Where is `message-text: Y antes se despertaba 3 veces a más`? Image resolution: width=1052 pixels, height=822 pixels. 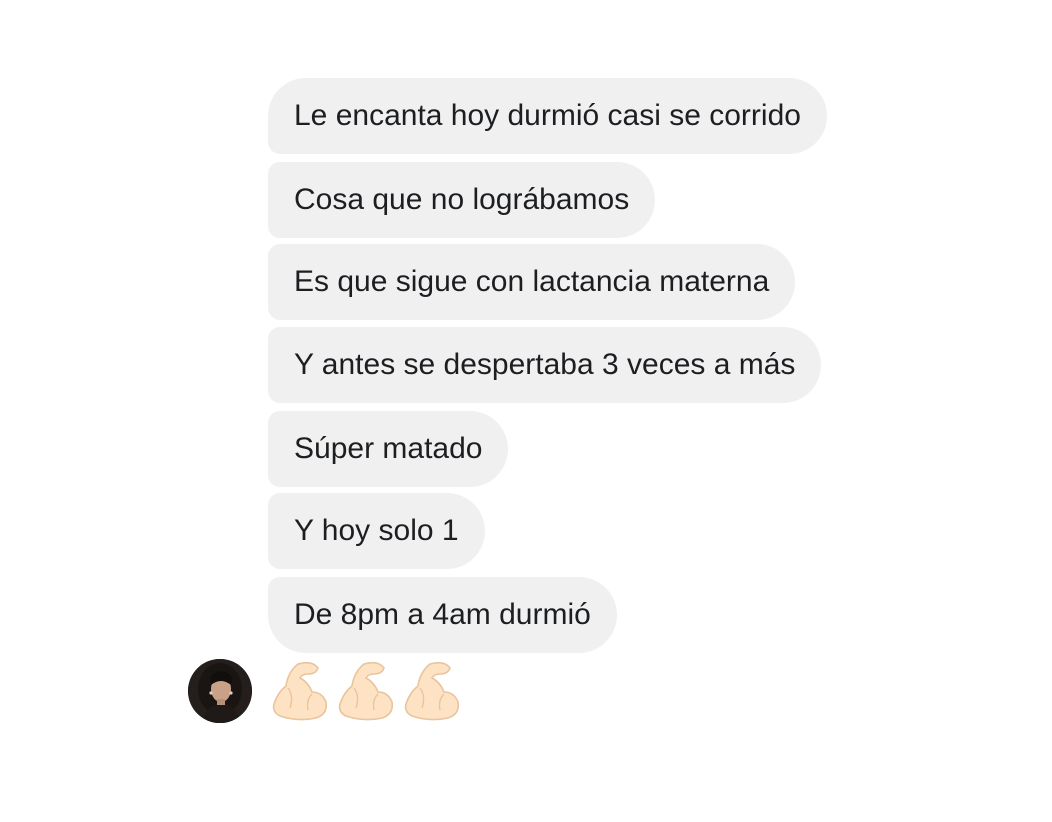
message-text: Y antes se despertaba 3 veces a más is located at coordinates (545, 364).